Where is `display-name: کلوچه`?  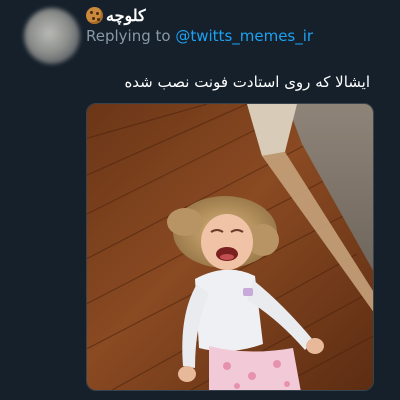
display-name: کلوچه is located at coordinates (126, 15).